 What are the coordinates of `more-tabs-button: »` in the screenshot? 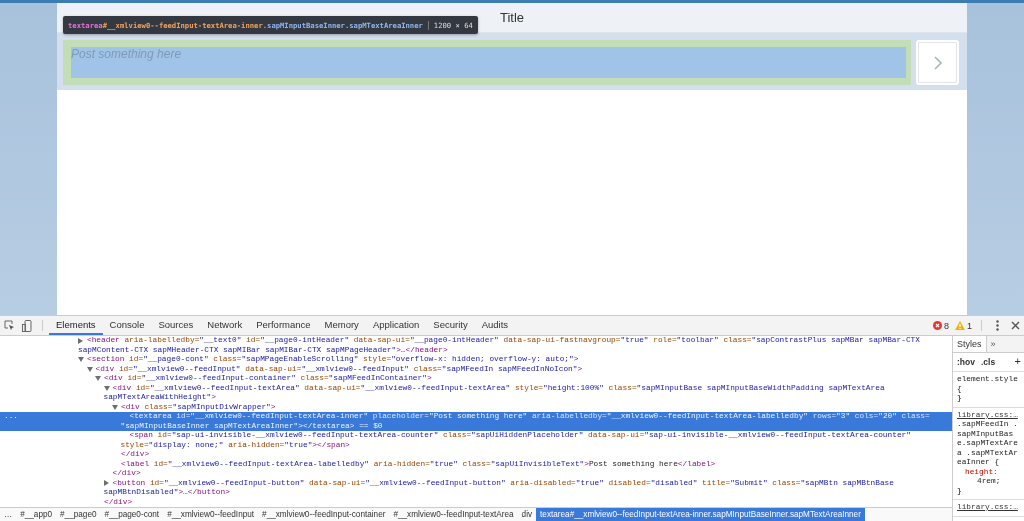 It's located at (993, 344).